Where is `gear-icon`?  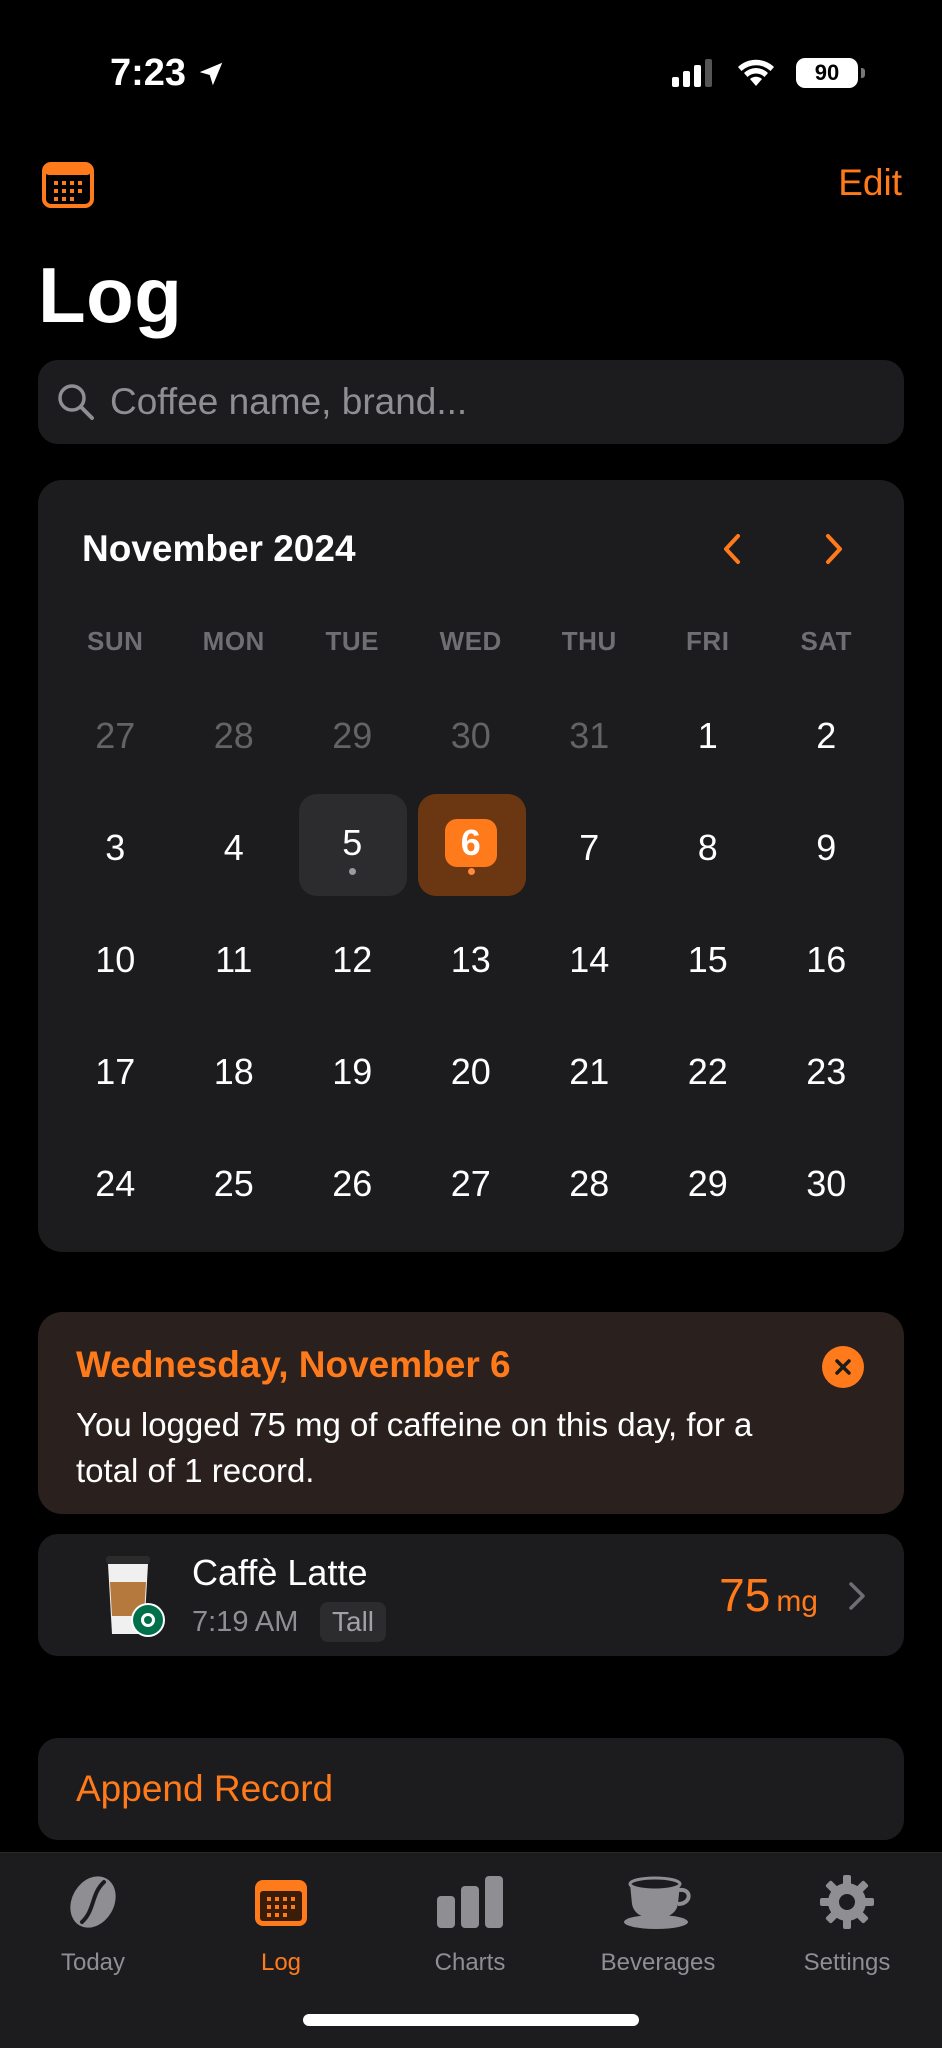 gear-icon is located at coordinates (847, 1902).